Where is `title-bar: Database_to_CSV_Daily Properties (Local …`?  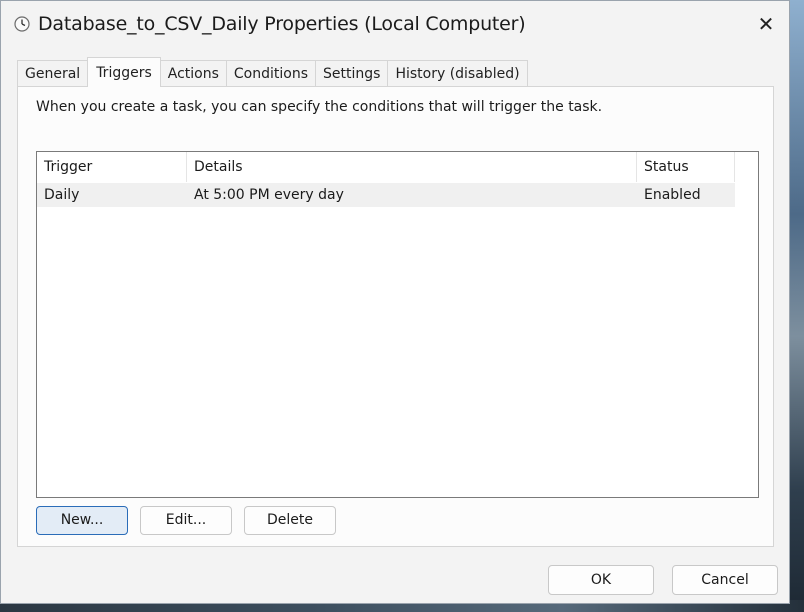 title-bar: Database_to_CSV_Daily Properties (Local … is located at coordinates (395, 24).